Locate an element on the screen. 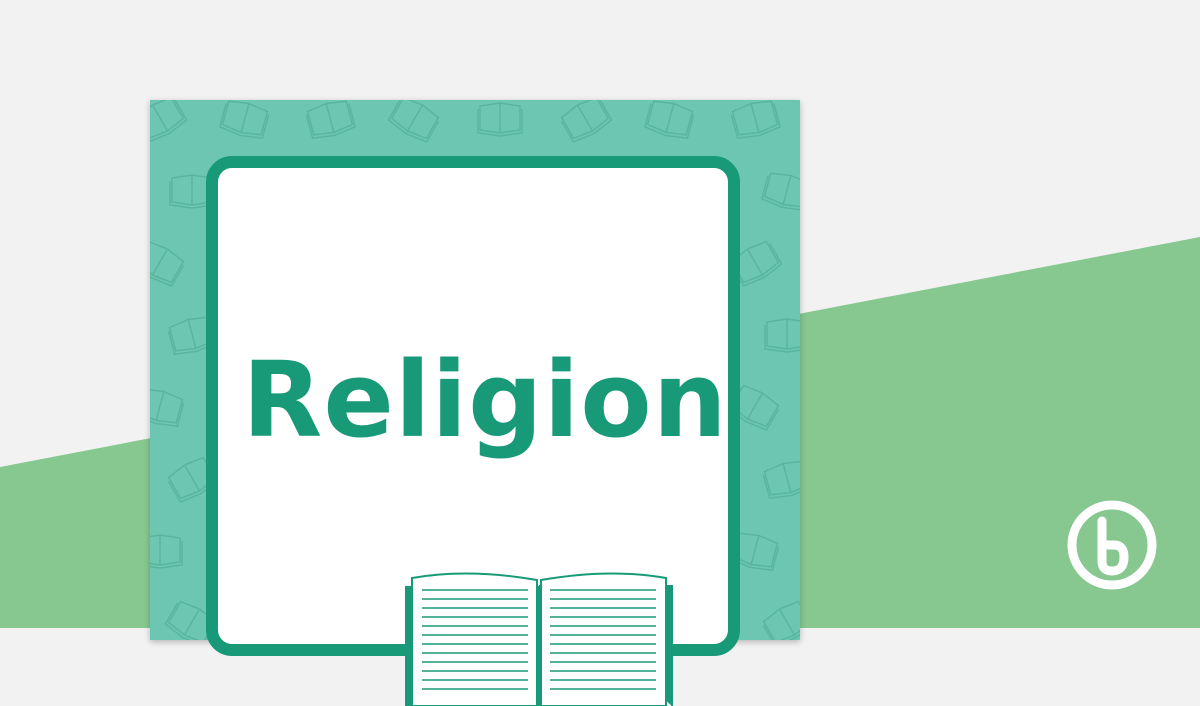  poster-title: Religion is located at coordinates (485, 400).